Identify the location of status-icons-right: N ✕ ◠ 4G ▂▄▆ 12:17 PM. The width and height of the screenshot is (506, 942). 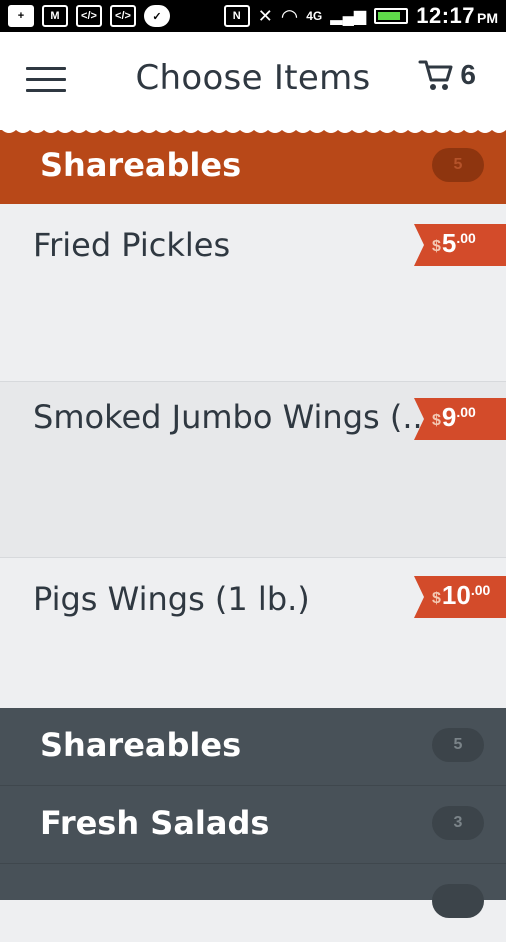
(360, 16).